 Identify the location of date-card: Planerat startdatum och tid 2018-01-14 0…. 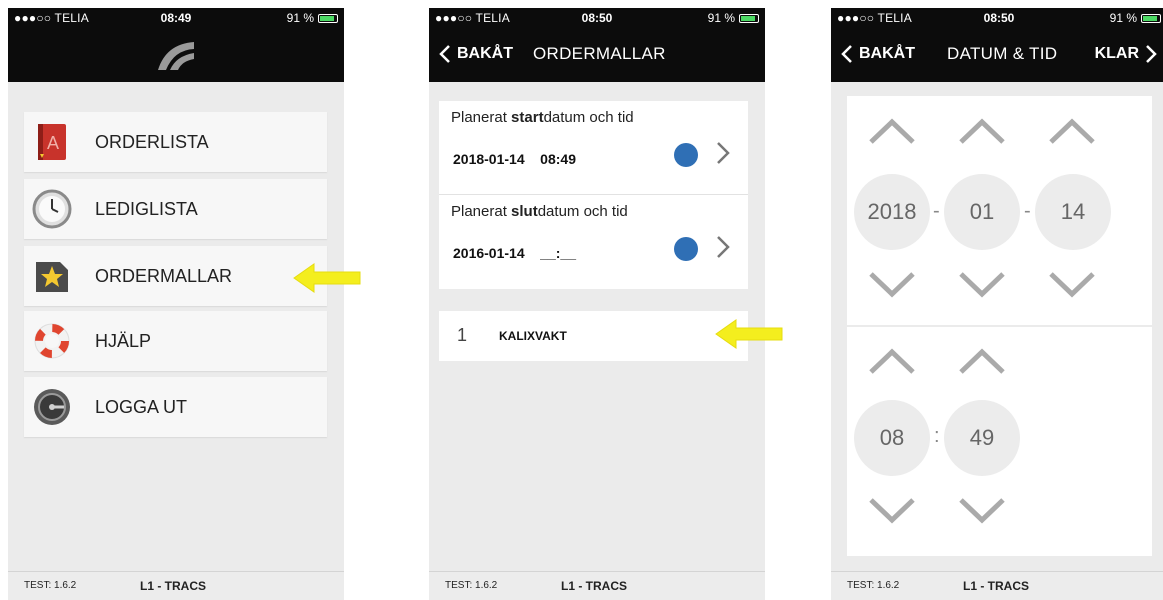
(593, 195).